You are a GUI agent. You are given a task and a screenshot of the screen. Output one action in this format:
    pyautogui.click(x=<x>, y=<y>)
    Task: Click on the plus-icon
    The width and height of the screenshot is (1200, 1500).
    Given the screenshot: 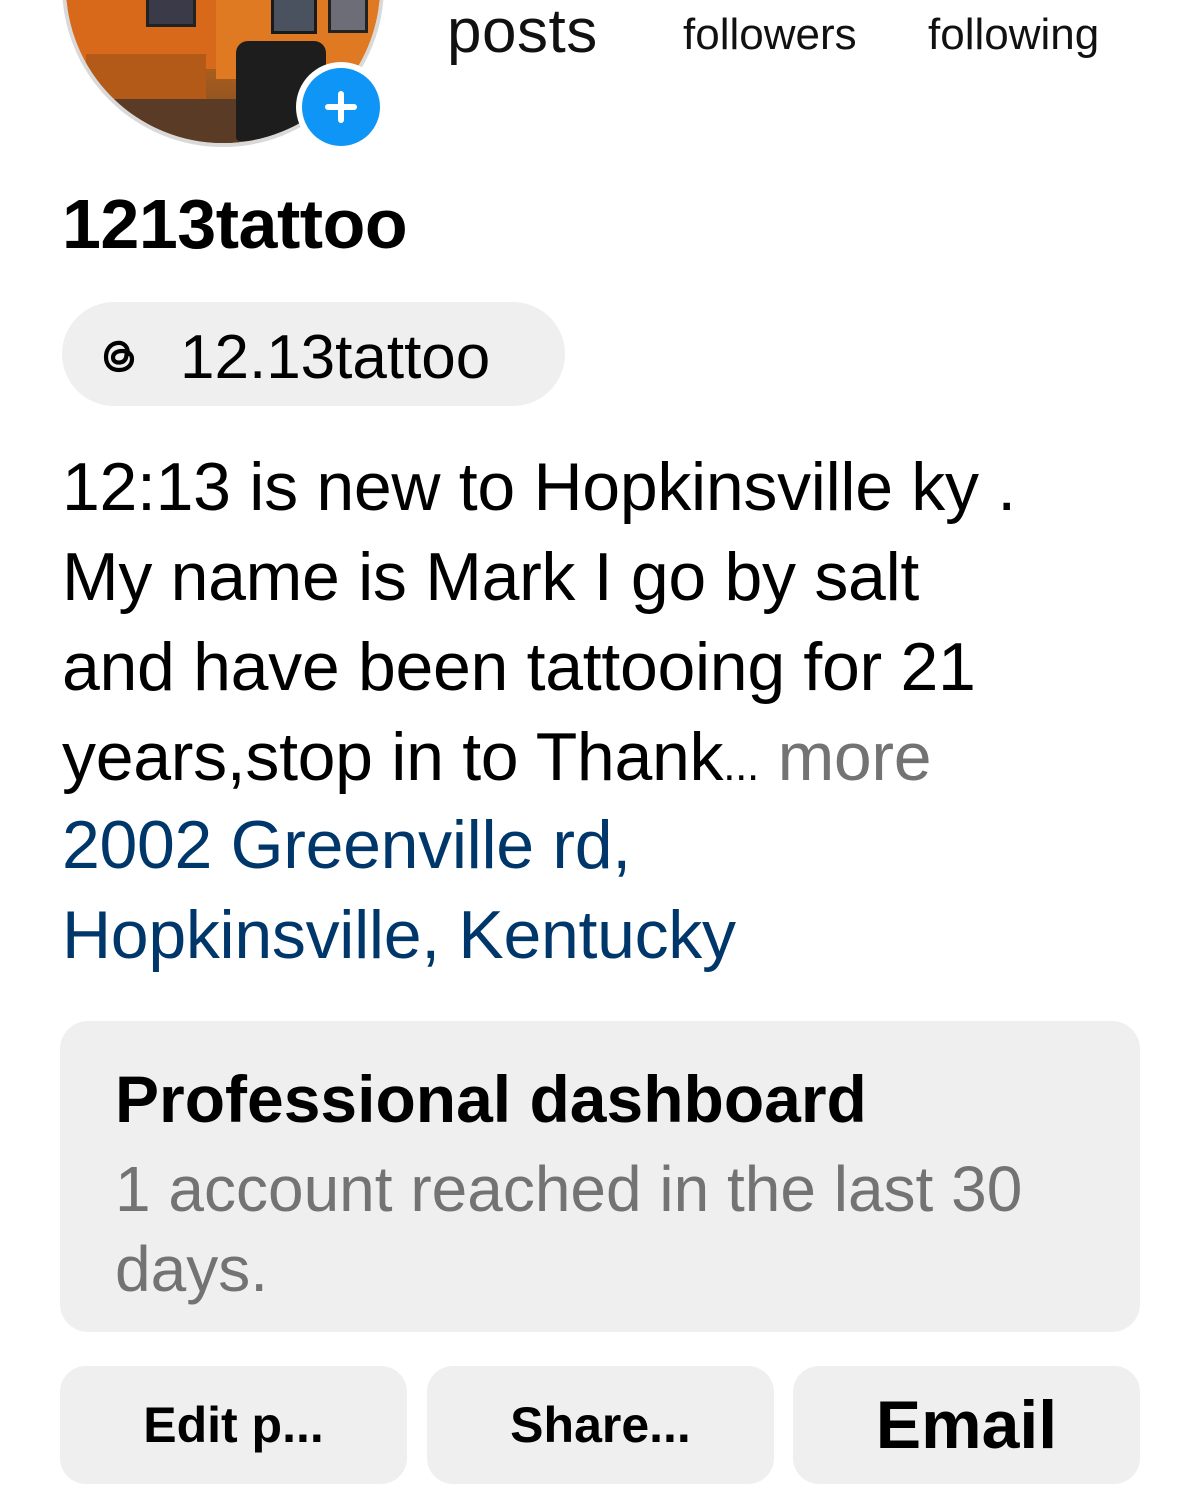 What is the action you would take?
    pyautogui.click(x=341, y=107)
    